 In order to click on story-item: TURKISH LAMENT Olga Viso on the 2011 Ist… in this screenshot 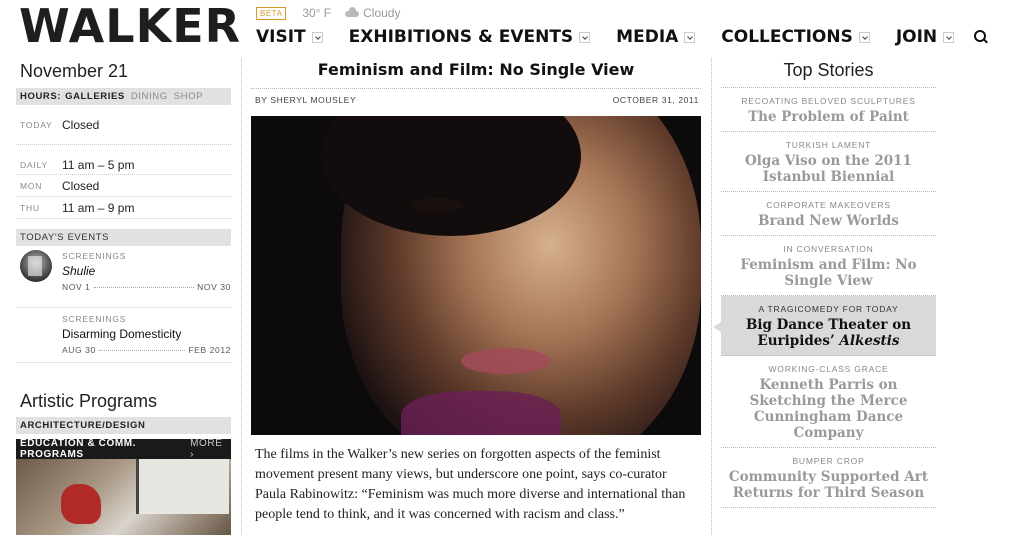, I will do `click(828, 162)`.